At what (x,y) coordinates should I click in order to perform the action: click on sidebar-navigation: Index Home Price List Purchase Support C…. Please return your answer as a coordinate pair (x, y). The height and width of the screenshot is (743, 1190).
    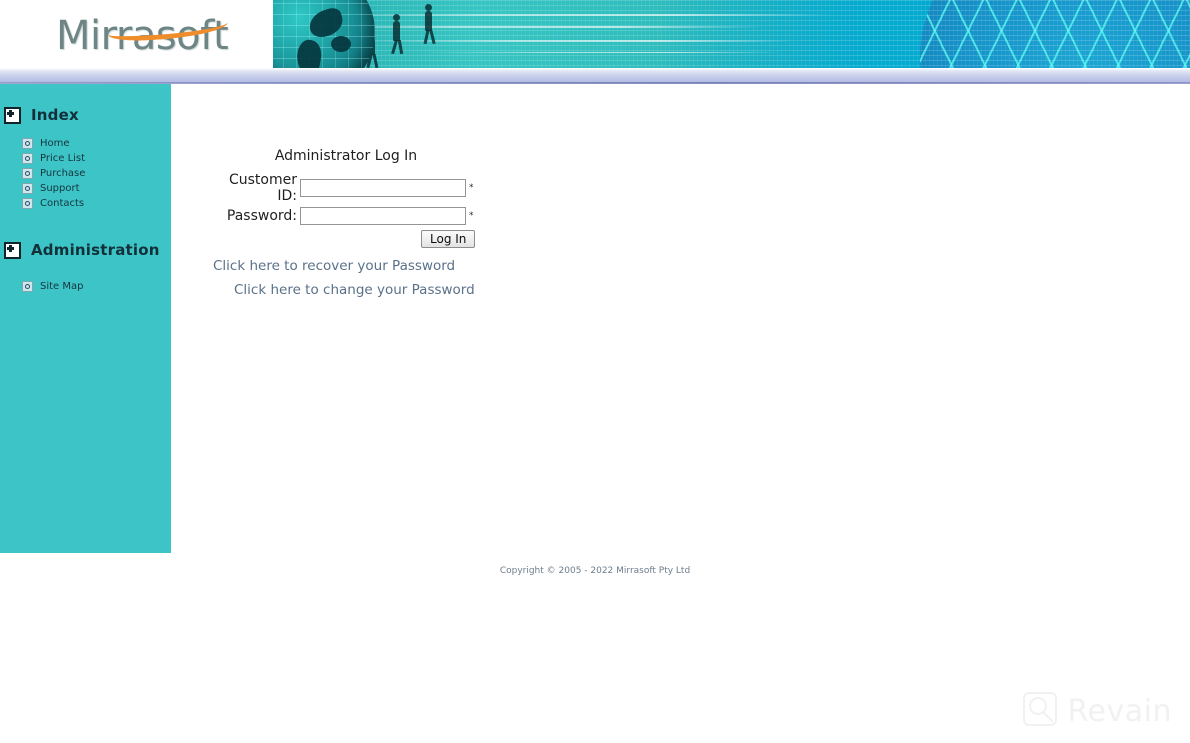
    Looking at the image, I should click on (85, 320).